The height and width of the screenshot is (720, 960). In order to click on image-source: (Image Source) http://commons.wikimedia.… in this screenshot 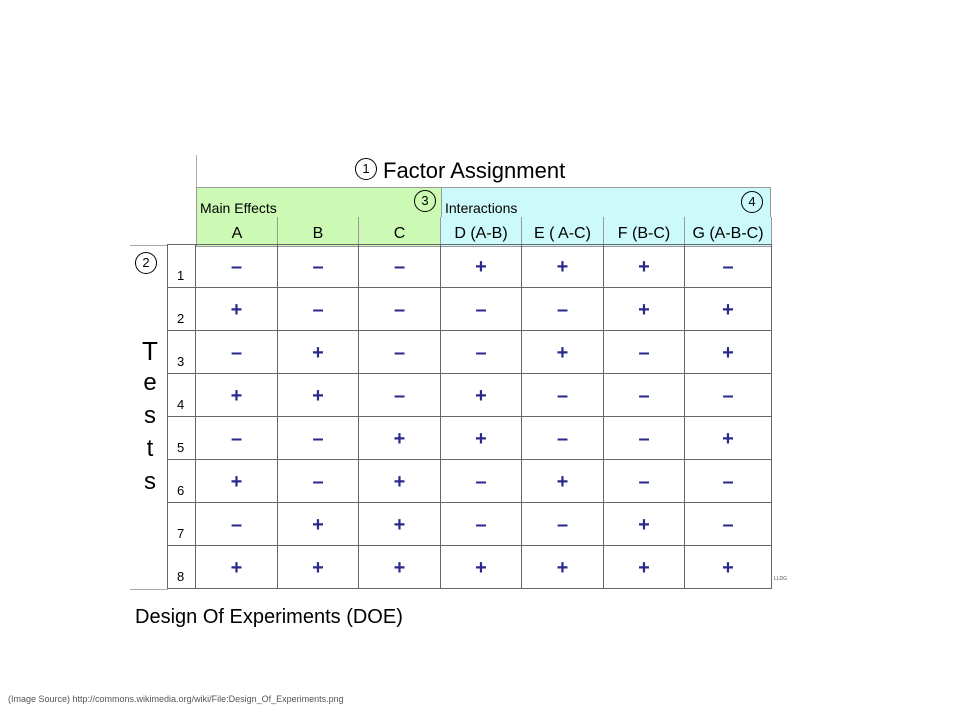, I will do `click(176, 699)`.